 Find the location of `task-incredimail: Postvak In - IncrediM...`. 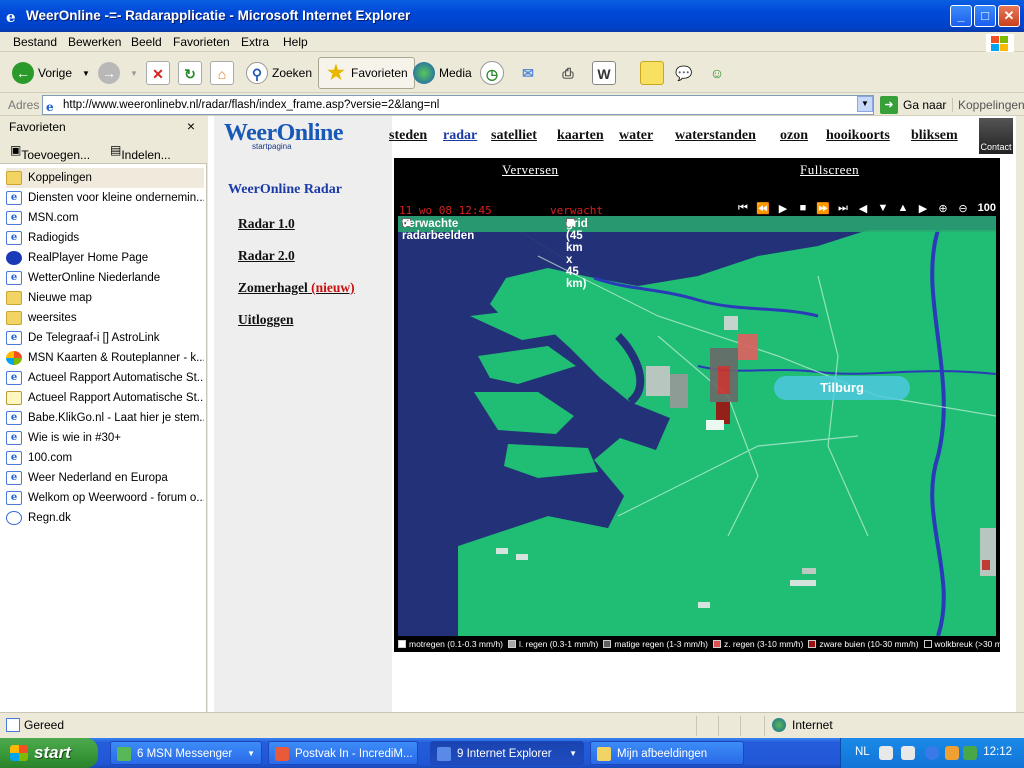

task-incredimail: Postvak In - IncrediM... is located at coordinates (343, 753).